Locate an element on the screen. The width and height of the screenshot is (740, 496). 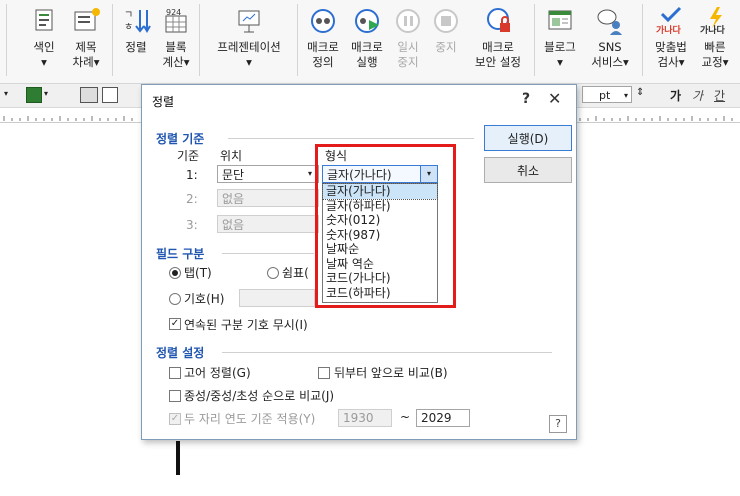
macro-run-icon is located at coordinates (367, 21).